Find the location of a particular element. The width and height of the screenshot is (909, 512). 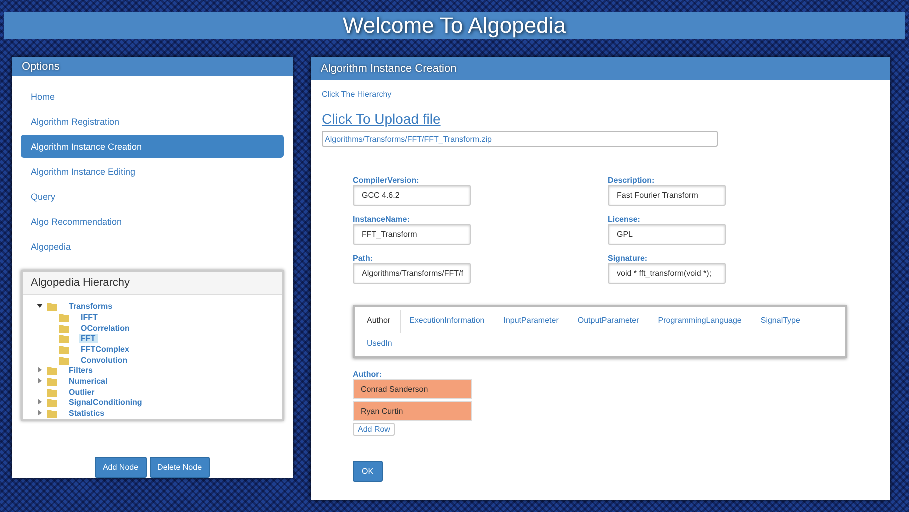

field-label: License: is located at coordinates (625, 219).